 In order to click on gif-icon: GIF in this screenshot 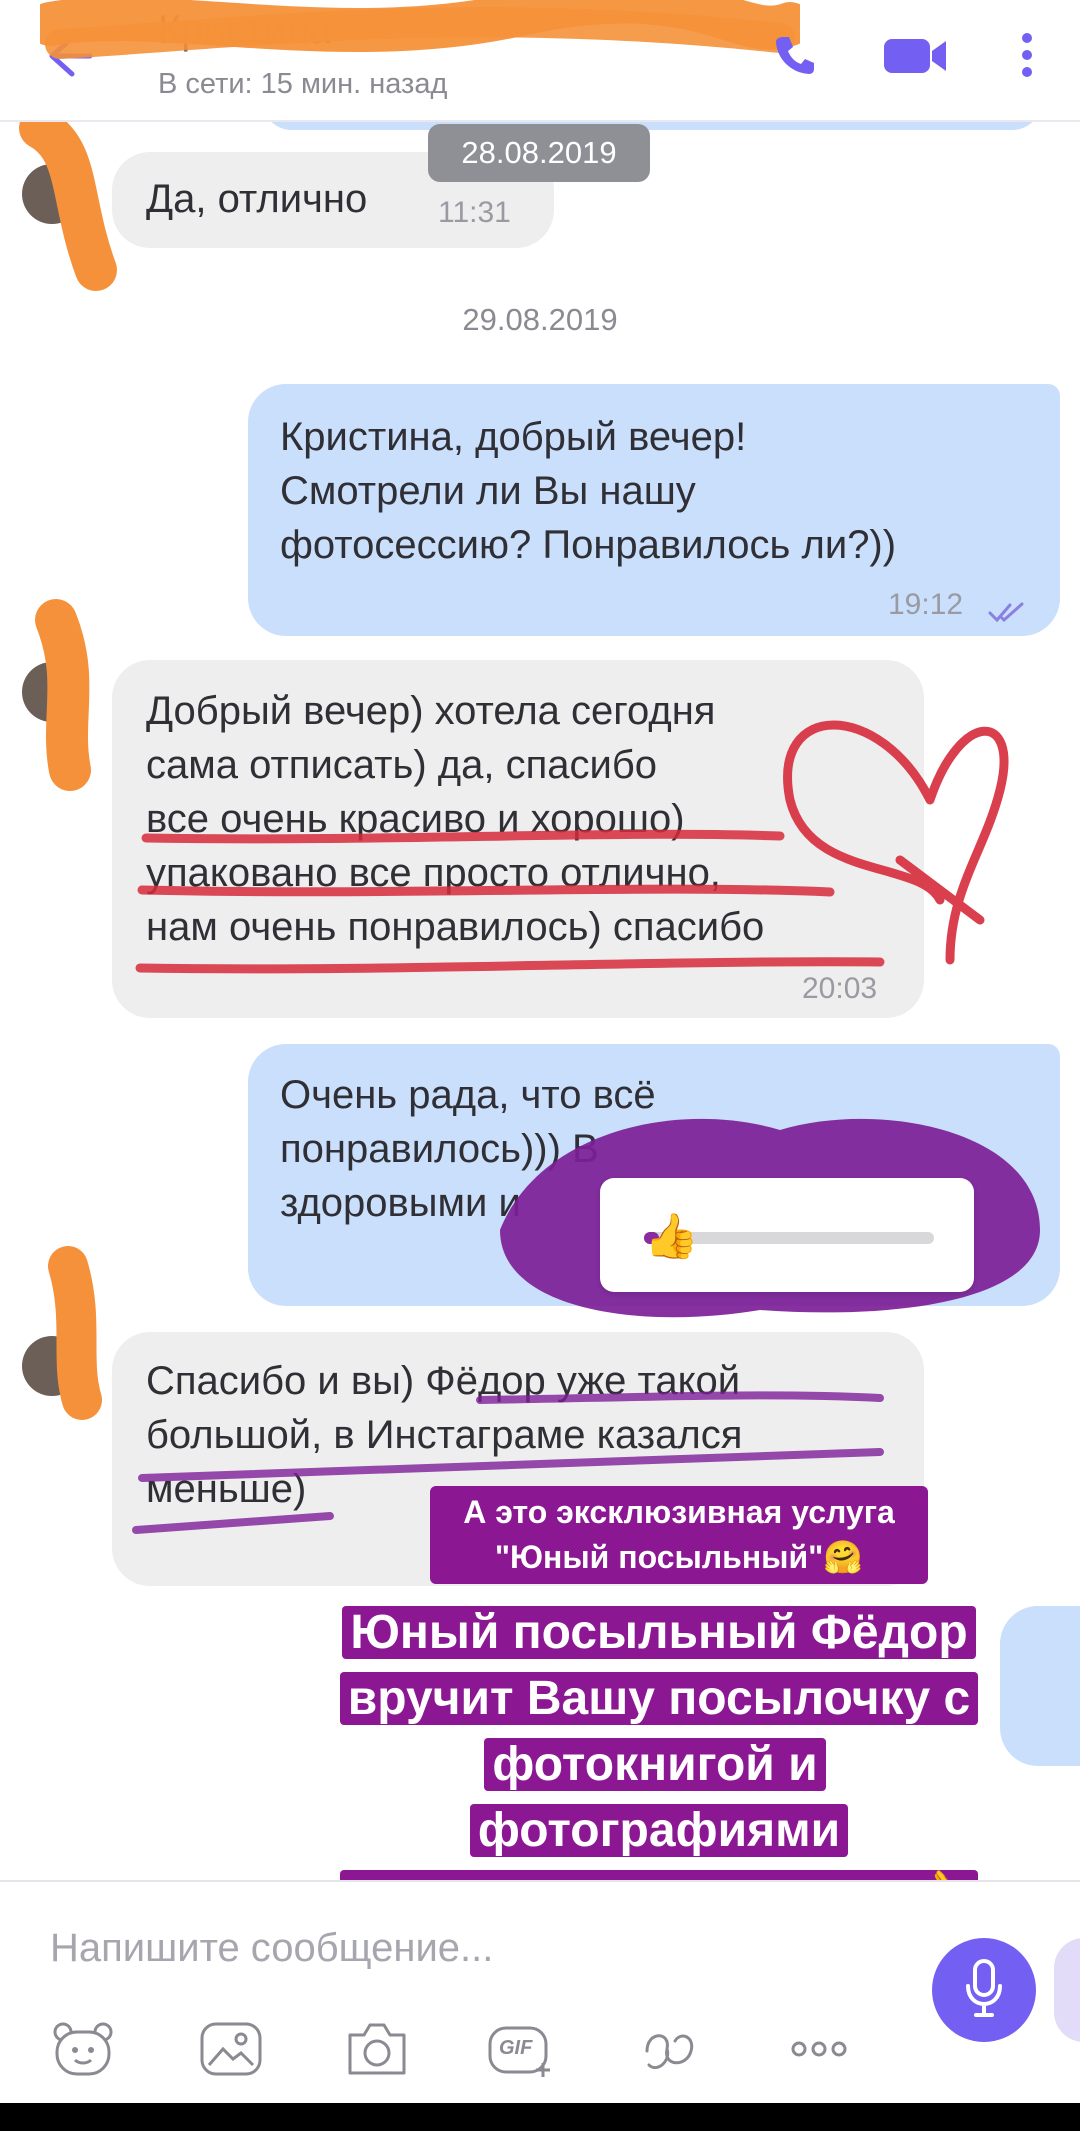, I will do `click(521, 2051)`.